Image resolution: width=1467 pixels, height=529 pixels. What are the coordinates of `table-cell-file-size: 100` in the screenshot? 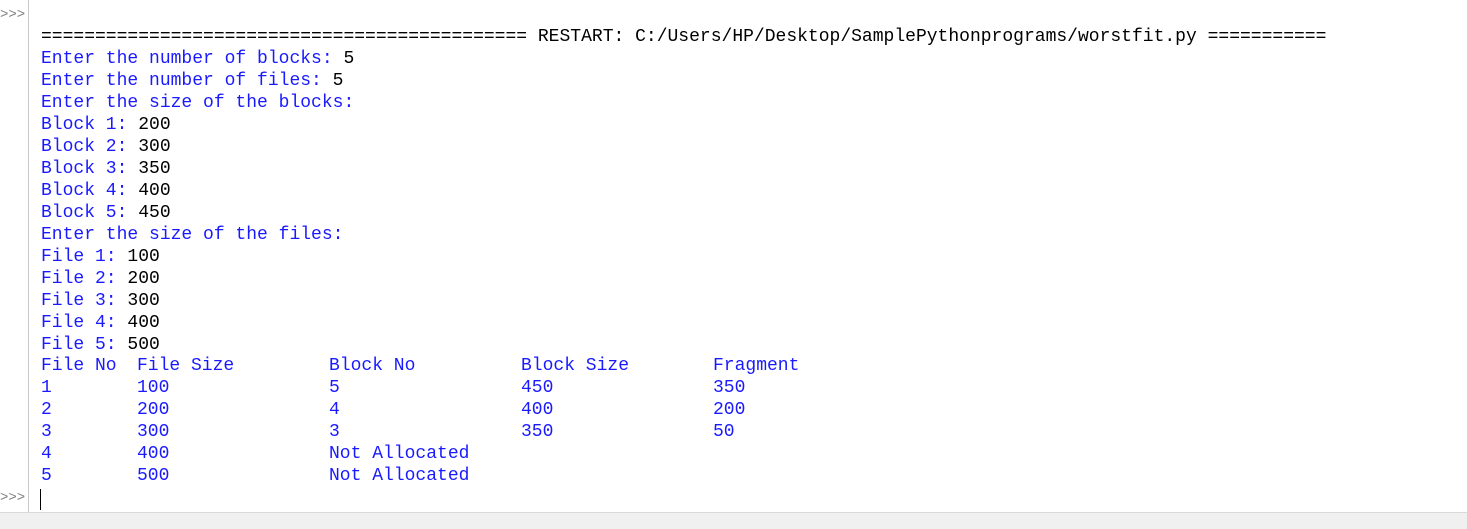 It's located at (153, 388).